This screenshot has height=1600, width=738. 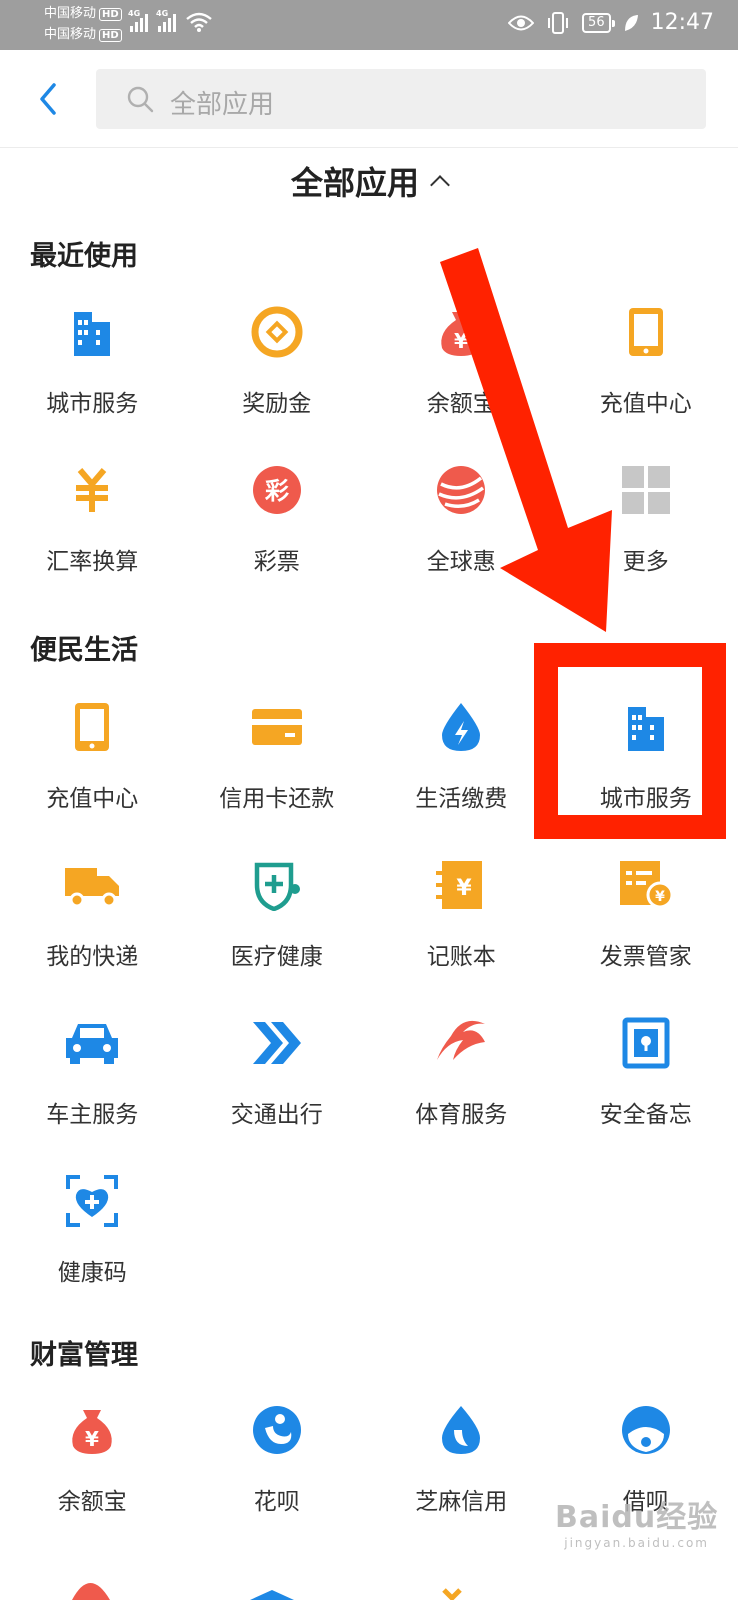 What do you see at coordinates (646, 539) in the screenshot?
I see `app-tile: 更多` at bounding box center [646, 539].